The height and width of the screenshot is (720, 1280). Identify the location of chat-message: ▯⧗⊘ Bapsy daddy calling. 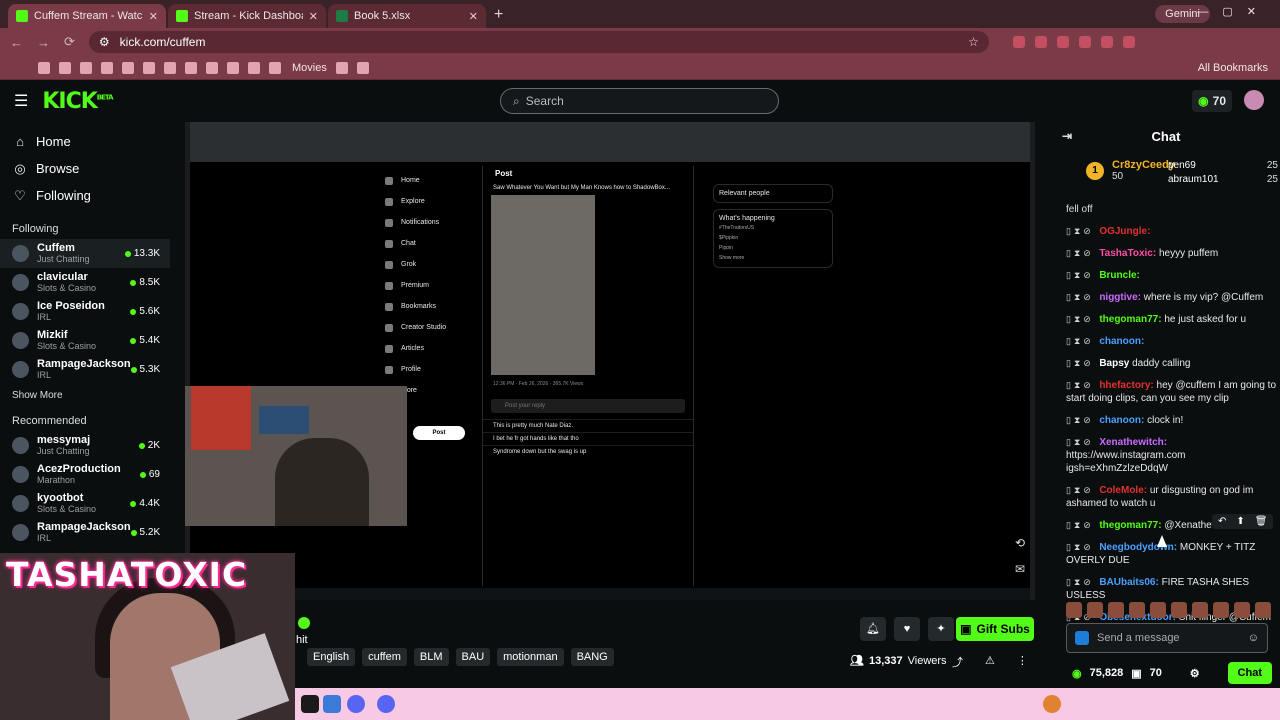
(1172, 363).